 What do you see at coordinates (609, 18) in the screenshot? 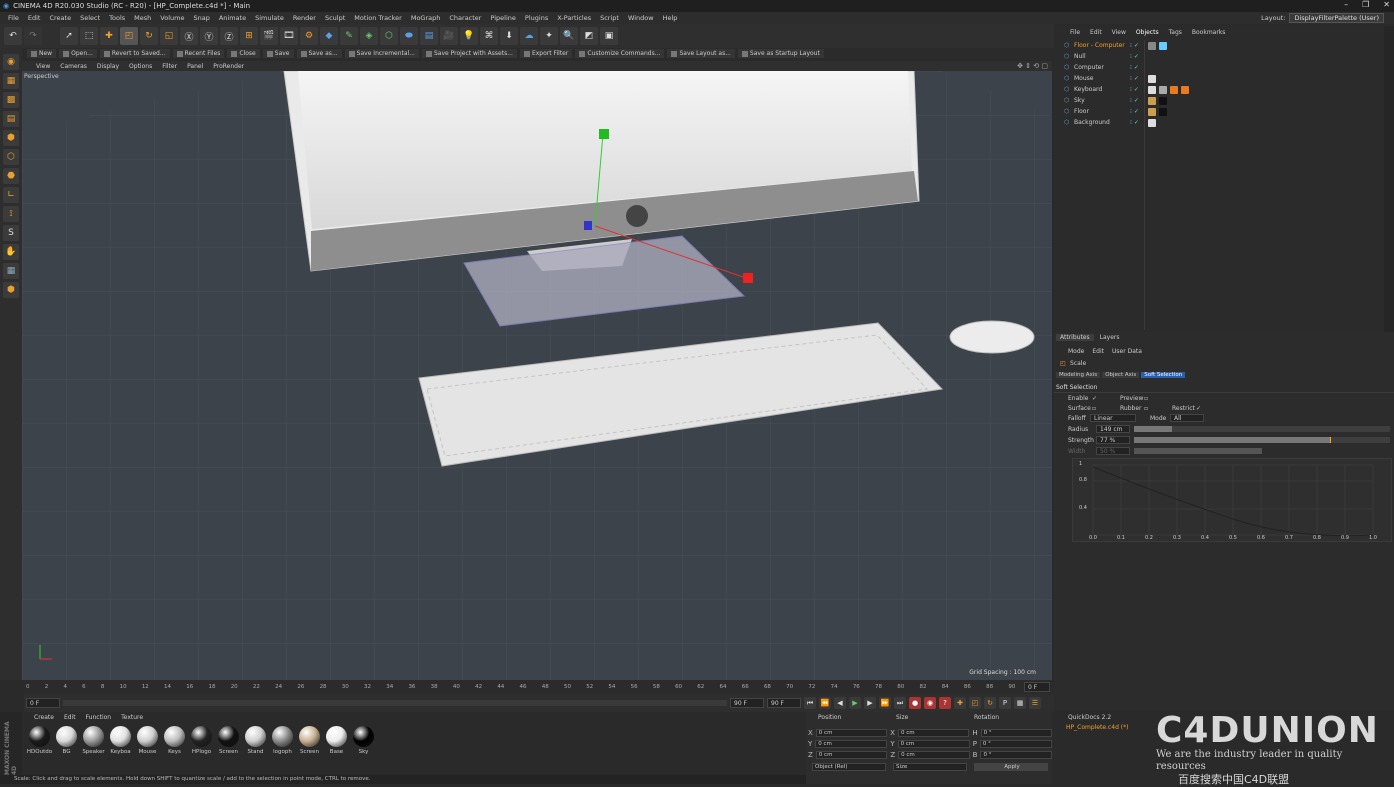
I see `menu-item: Script` at bounding box center [609, 18].